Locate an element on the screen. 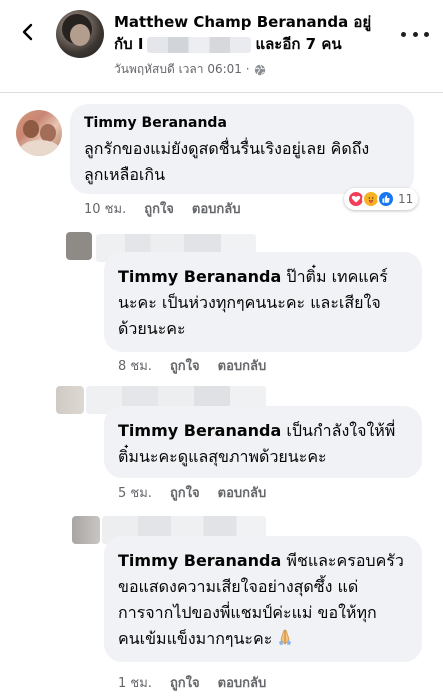  reply-time: 1 ชม. is located at coordinates (135, 682).